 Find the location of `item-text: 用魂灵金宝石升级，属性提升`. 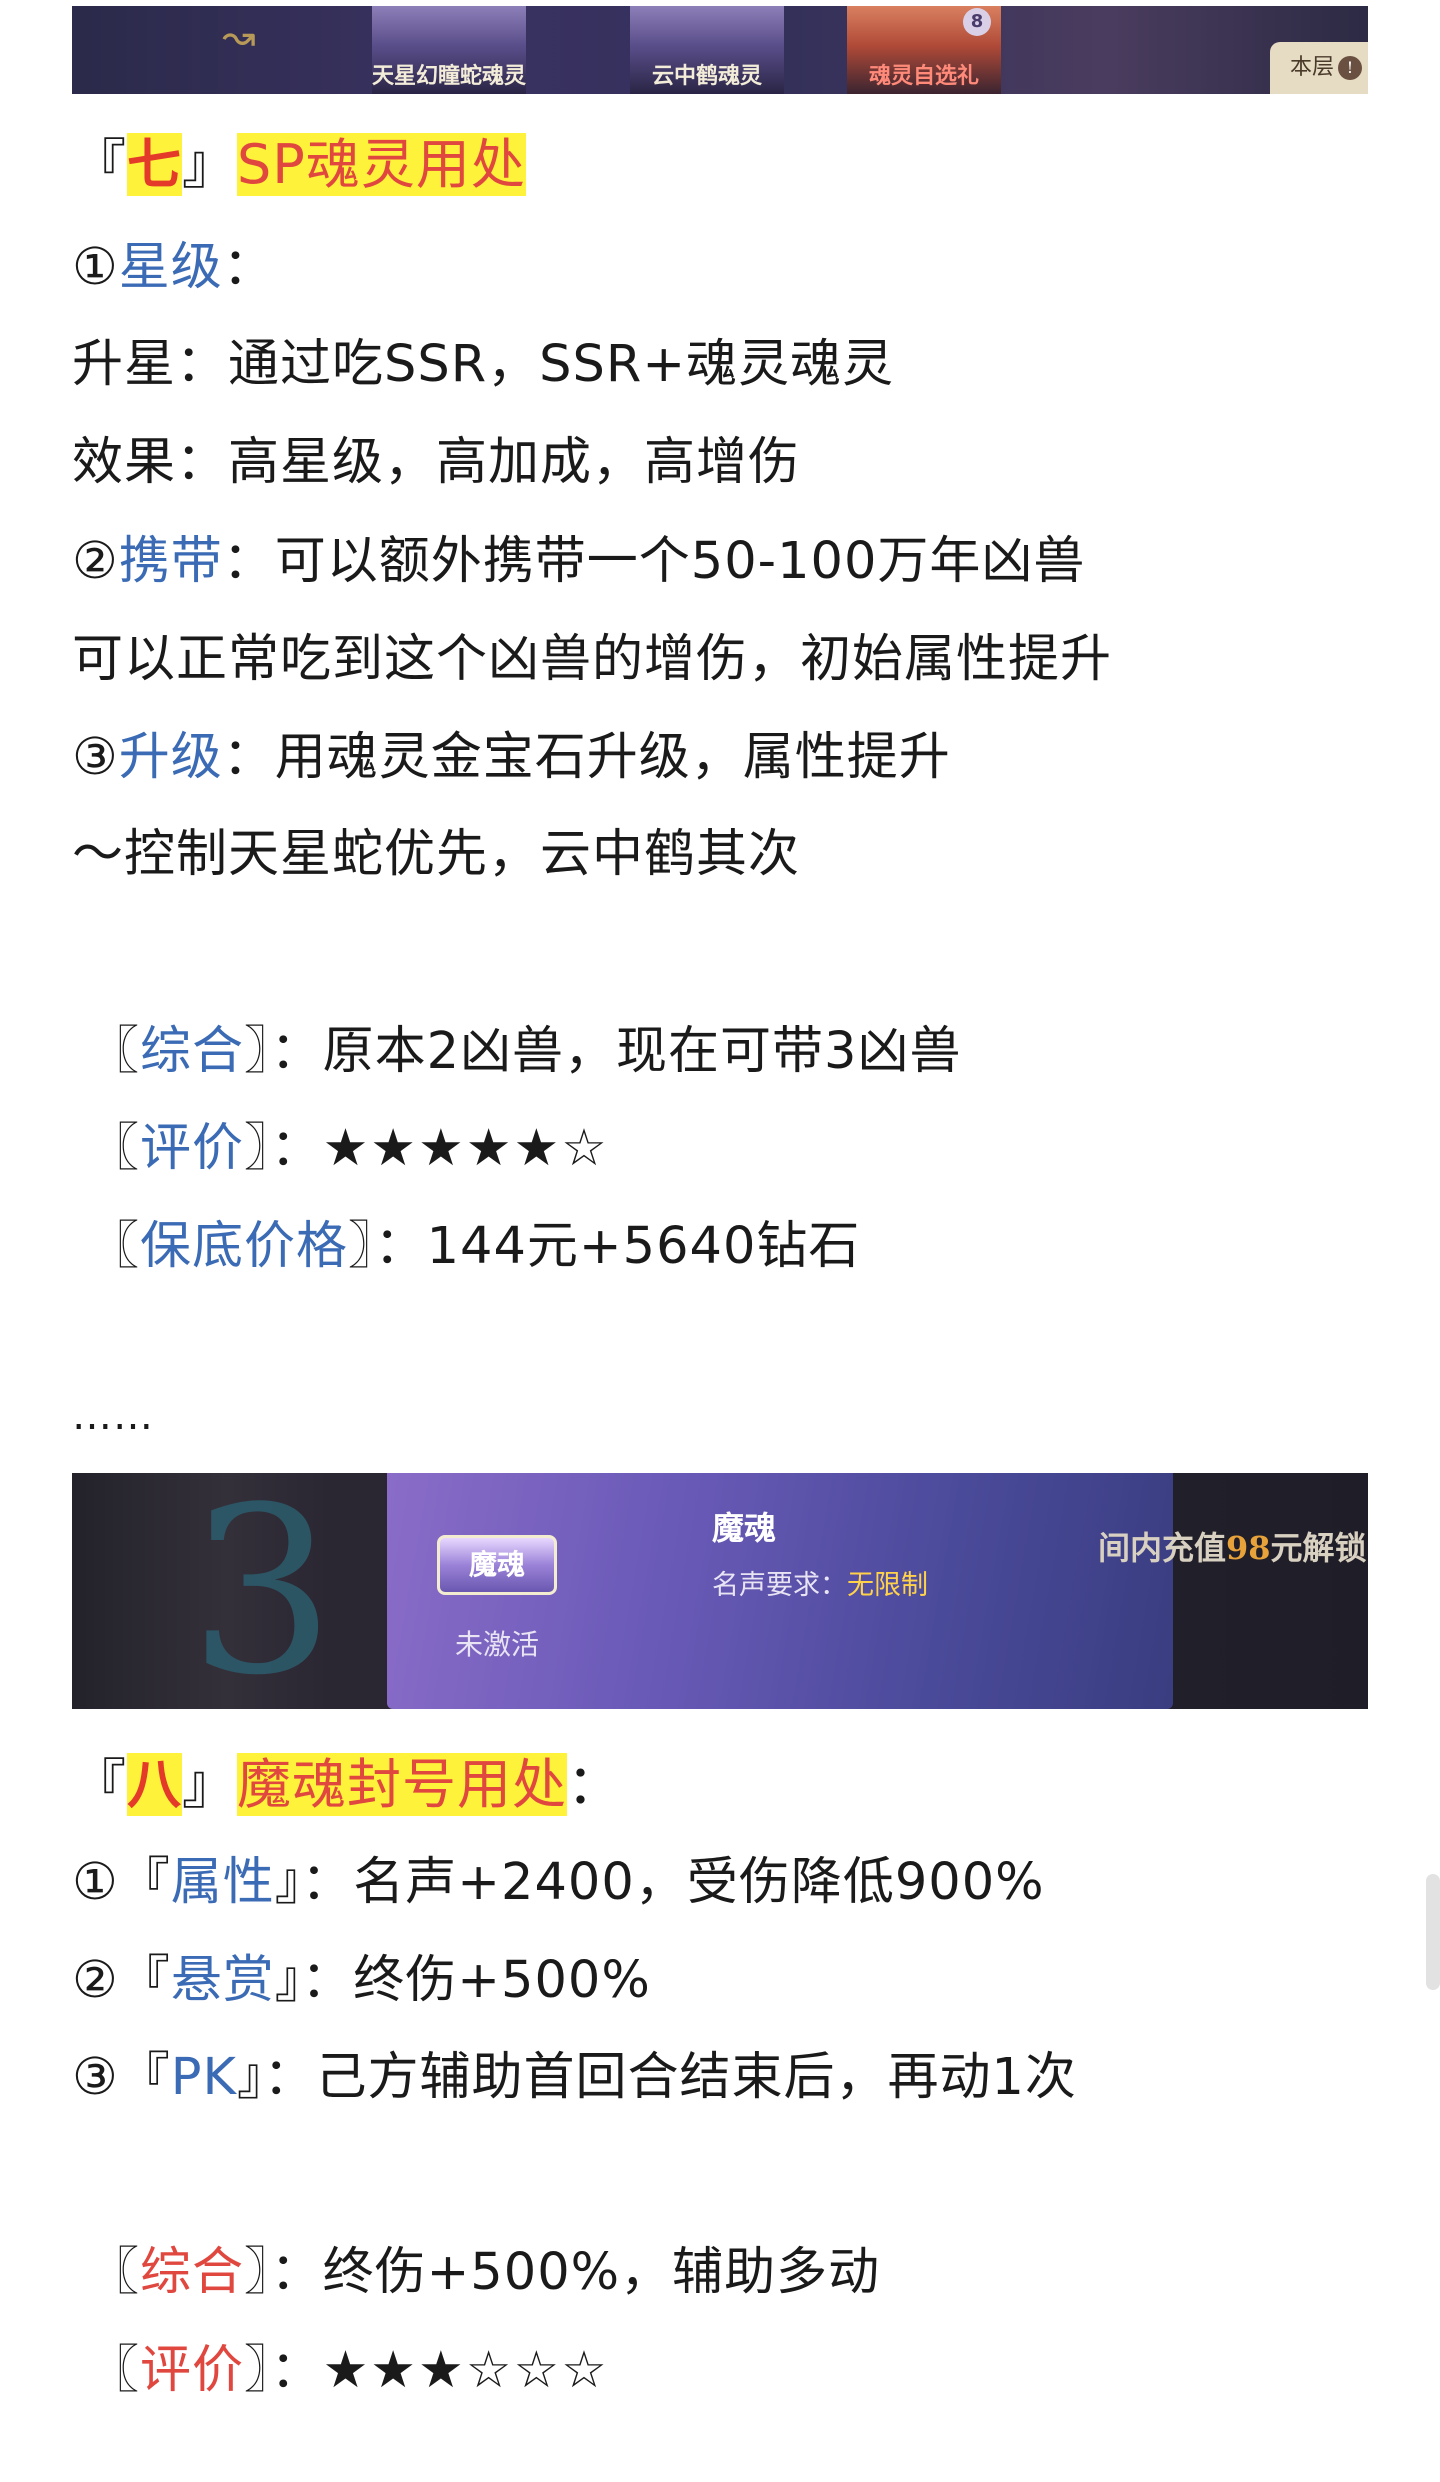

item-text: 用魂灵金宝石升级，属性提升 is located at coordinates (612, 757).